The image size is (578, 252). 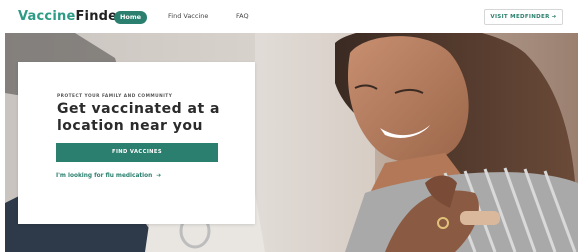 What do you see at coordinates (188, 16) in the screenshot?
I see `nav-find-vaccine-link: Find Vaccine` at bounding box center [188, 16].